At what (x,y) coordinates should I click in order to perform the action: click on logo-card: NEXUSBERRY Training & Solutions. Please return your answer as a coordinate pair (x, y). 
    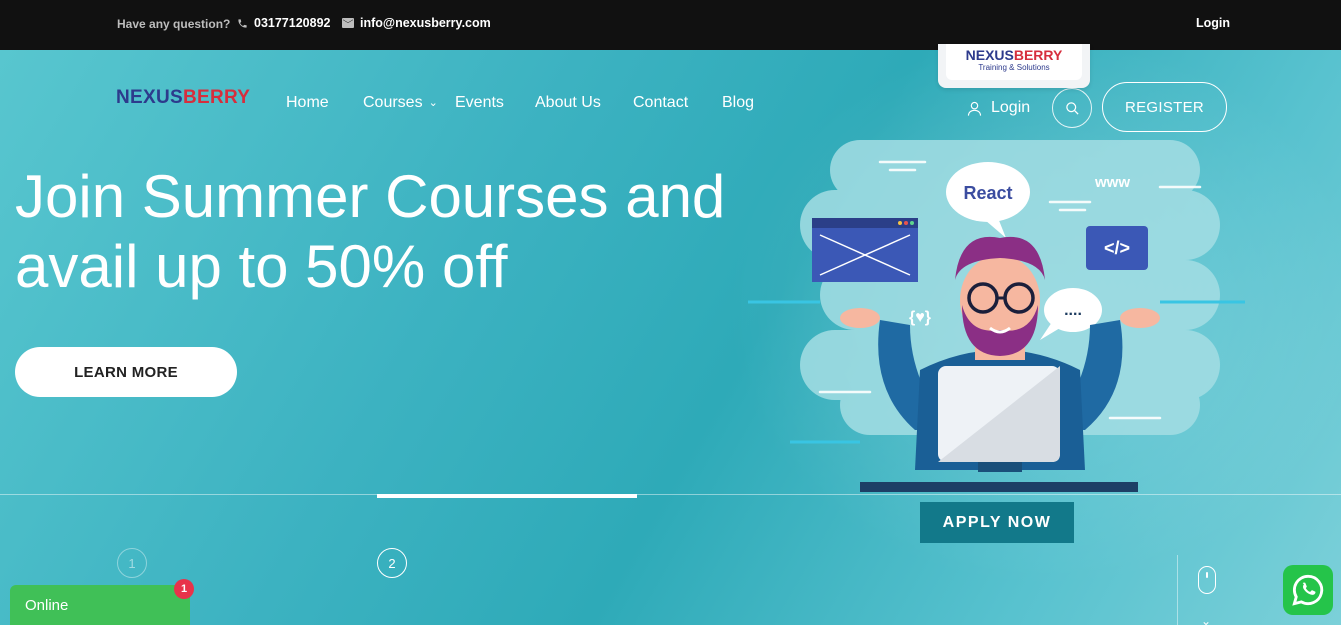
    Looking at the image, I should click on (1014, 66).